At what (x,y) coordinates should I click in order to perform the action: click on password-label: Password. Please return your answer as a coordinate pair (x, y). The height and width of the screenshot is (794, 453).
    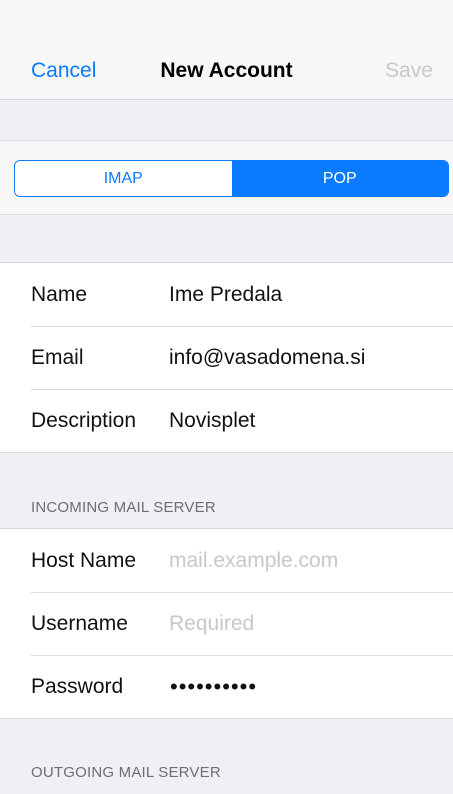
    Looking at the image, I should click on (77, 686).